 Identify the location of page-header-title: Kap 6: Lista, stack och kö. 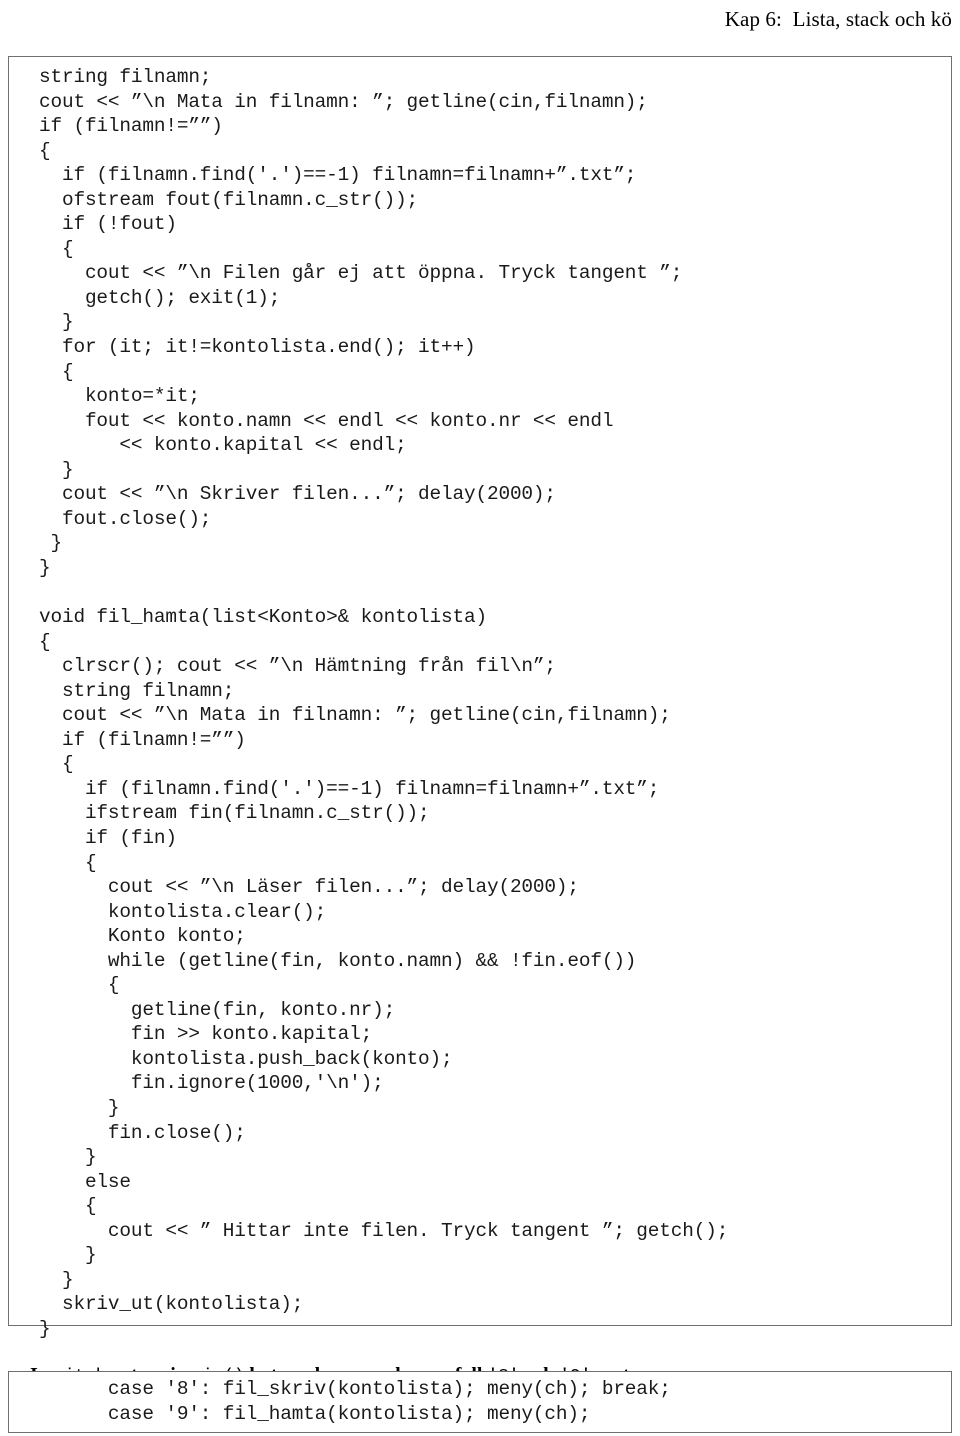
(838, 19).